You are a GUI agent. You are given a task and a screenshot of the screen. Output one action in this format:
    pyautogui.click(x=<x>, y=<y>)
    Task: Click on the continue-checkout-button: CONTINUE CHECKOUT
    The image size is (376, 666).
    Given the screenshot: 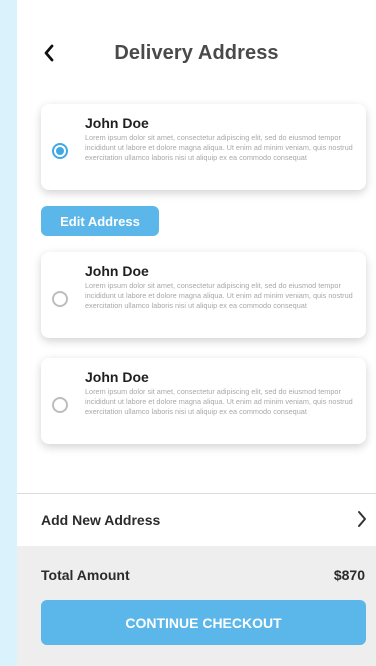 What is the action you would take?
    pyautogui.click(x=203, y=622)
    